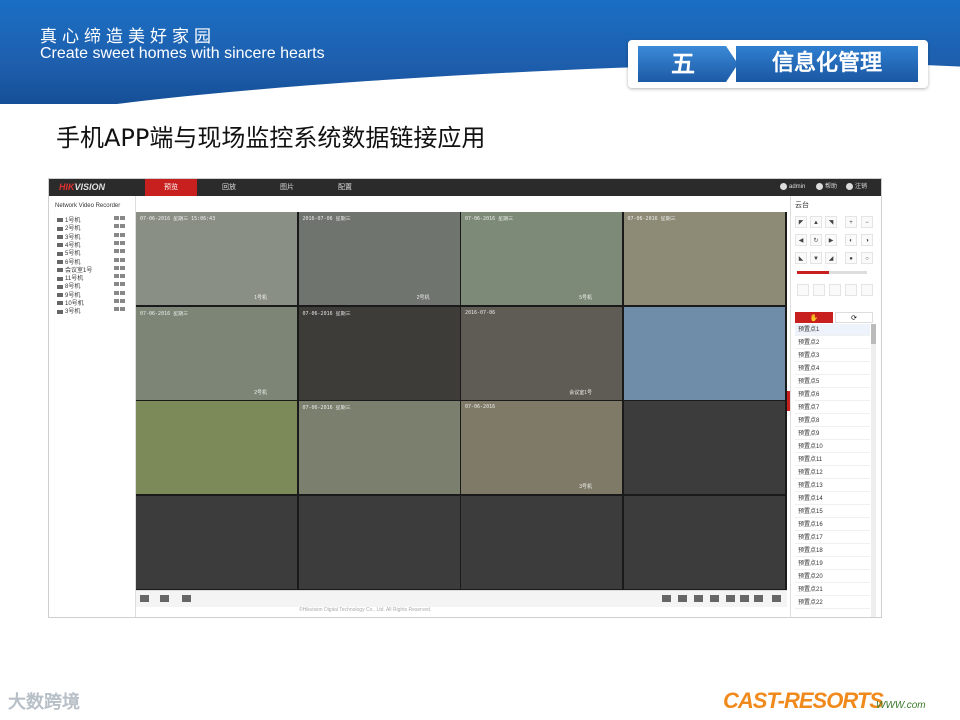  Describe the element at coordinates (379, 258) in the screenshot. I see `video-tile: 2016-07-06 星期三 2号机` at that location.